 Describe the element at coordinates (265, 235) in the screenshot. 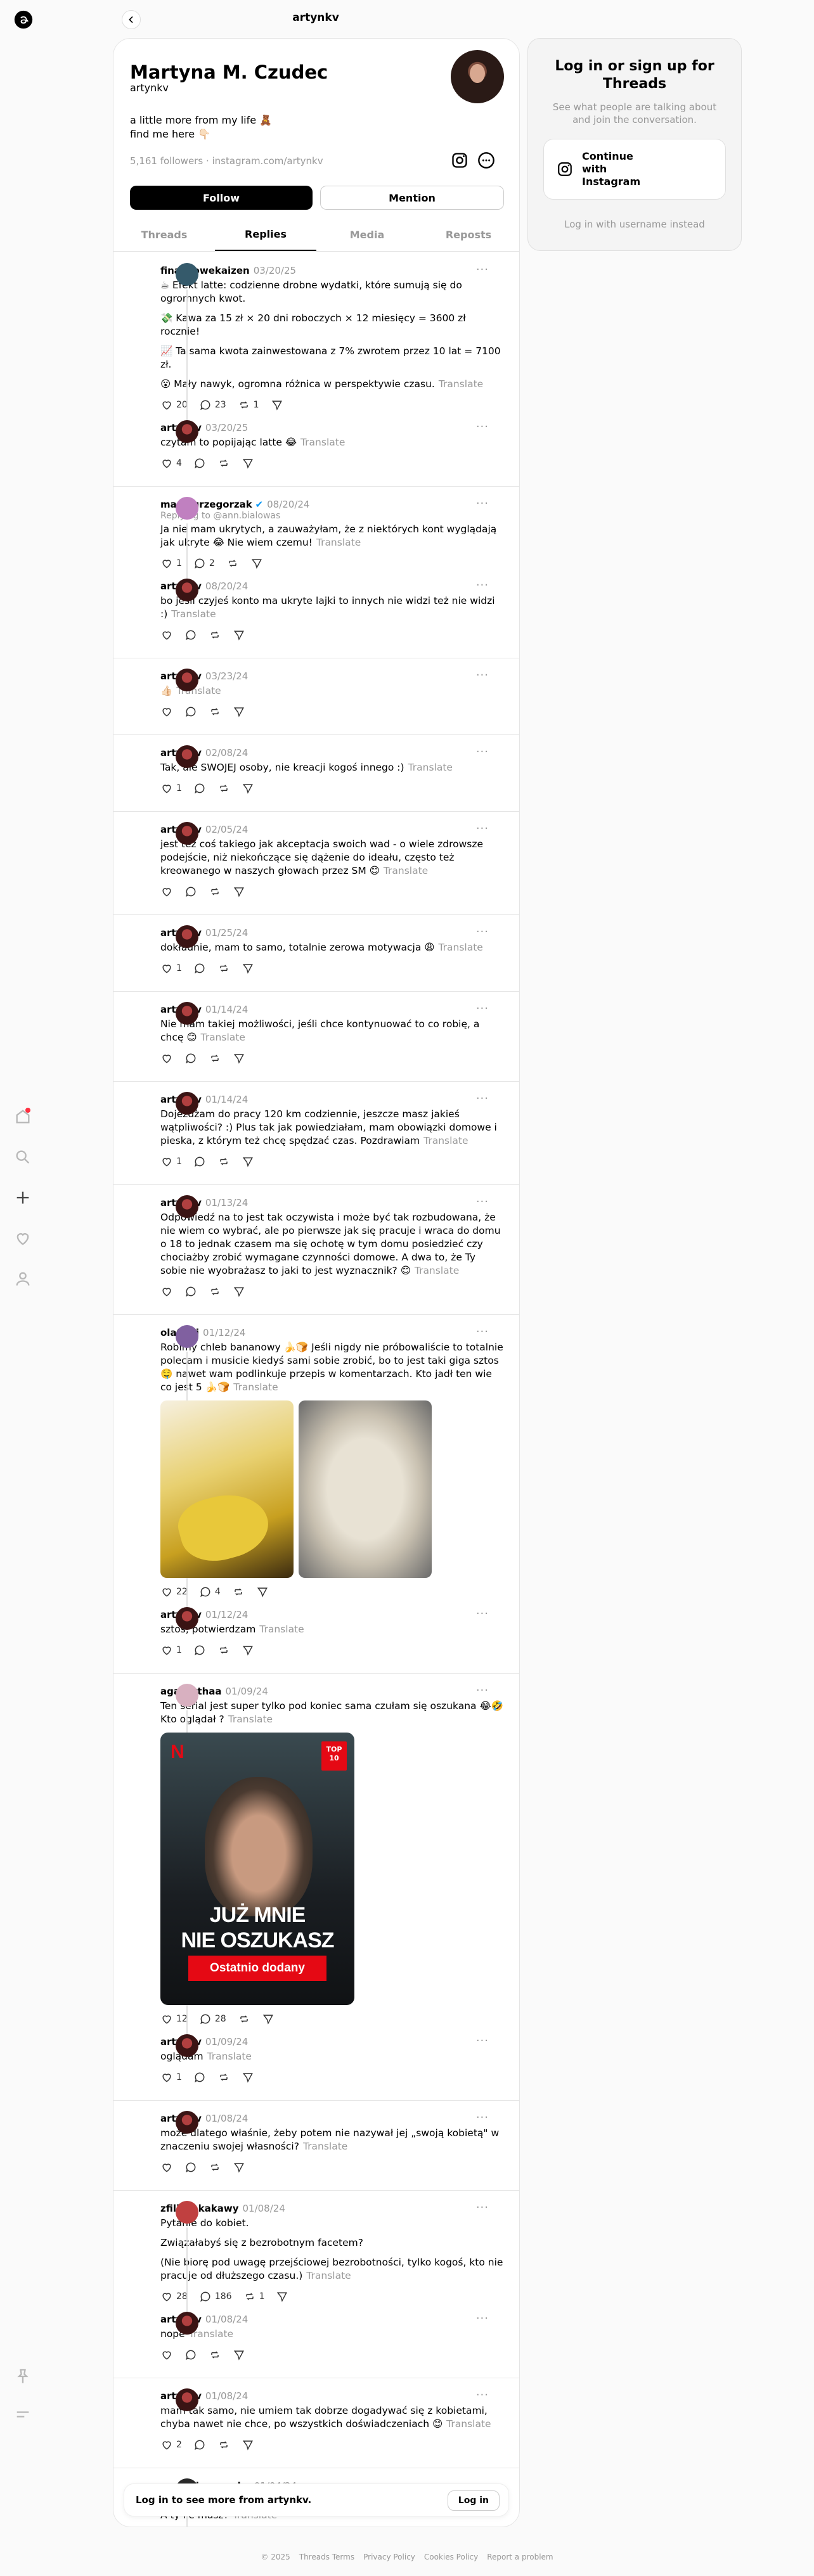

I see `tab-replies: Replies` at that location.